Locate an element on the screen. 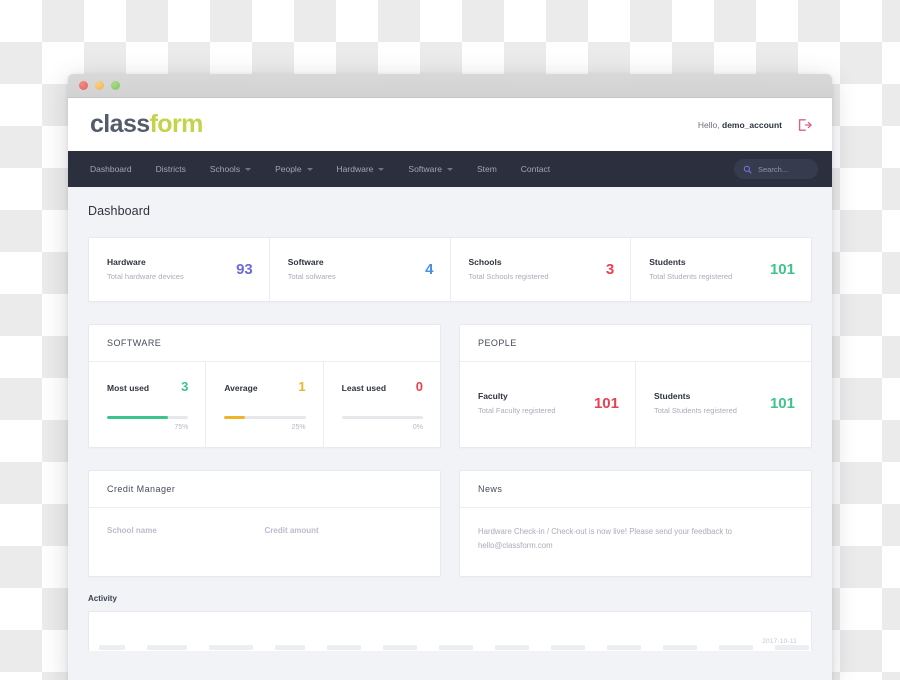 Image resolution: width=900 pixels, height=680 pixels. nav-item-districts: Districts is located at coordinates (171, 169).